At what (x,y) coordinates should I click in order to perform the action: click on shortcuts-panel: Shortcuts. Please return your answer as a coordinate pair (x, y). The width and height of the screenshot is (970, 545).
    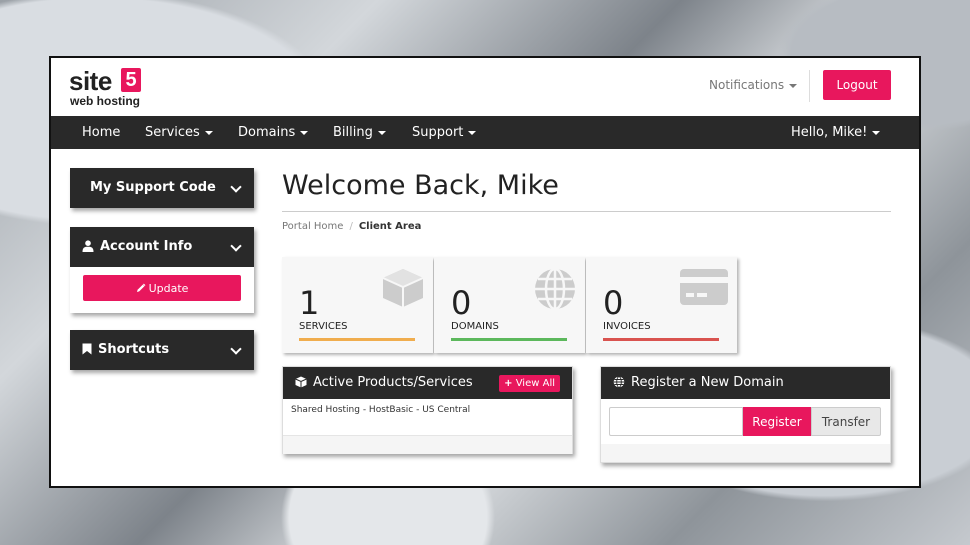
    Looking at the image, I should click on (162, 350).